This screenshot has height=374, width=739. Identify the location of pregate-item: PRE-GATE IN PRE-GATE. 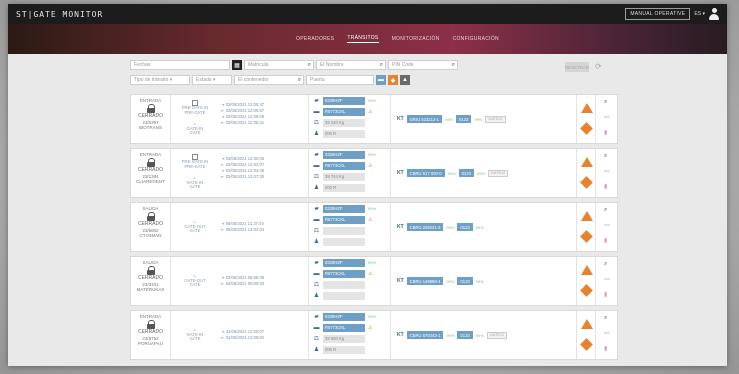
(195, 107).